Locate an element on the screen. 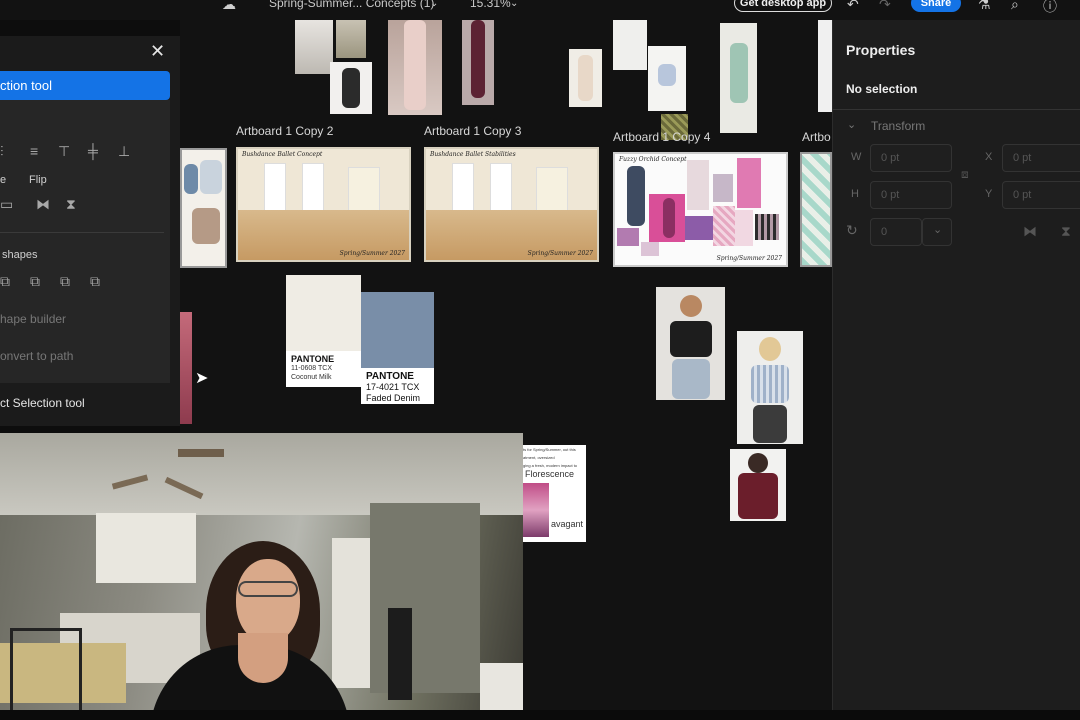 Image resolution: width=1080 pixels, height=720 pixels. share-button: Share is located at coordinates (936, 6).